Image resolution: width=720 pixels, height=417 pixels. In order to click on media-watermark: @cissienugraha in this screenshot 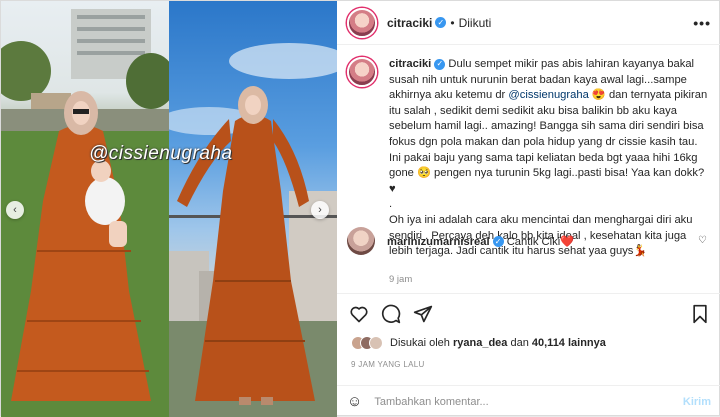, I will do `click(161, 153)`.